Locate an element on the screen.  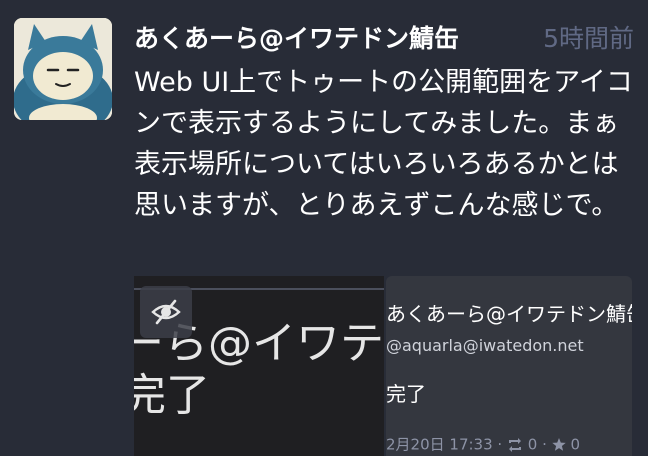
hide-media-button is located at coordinates (166, 312).